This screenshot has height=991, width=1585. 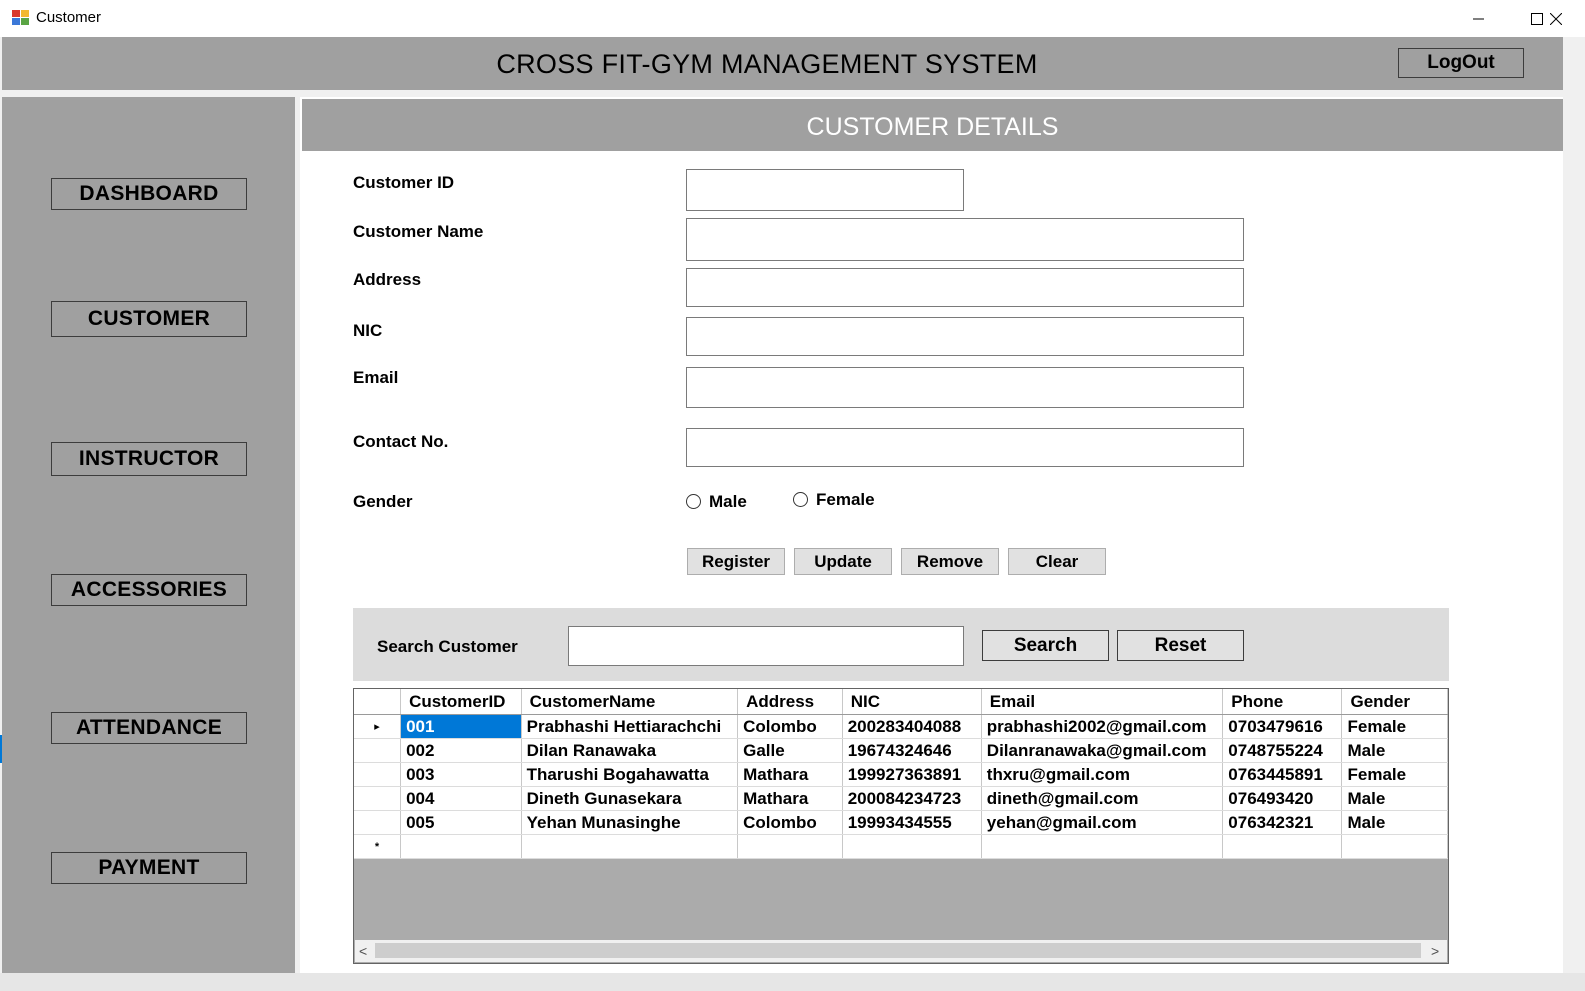 I want to click on table-cell: Prabhashi Hettiarachchi, so click(x=630, y=726).